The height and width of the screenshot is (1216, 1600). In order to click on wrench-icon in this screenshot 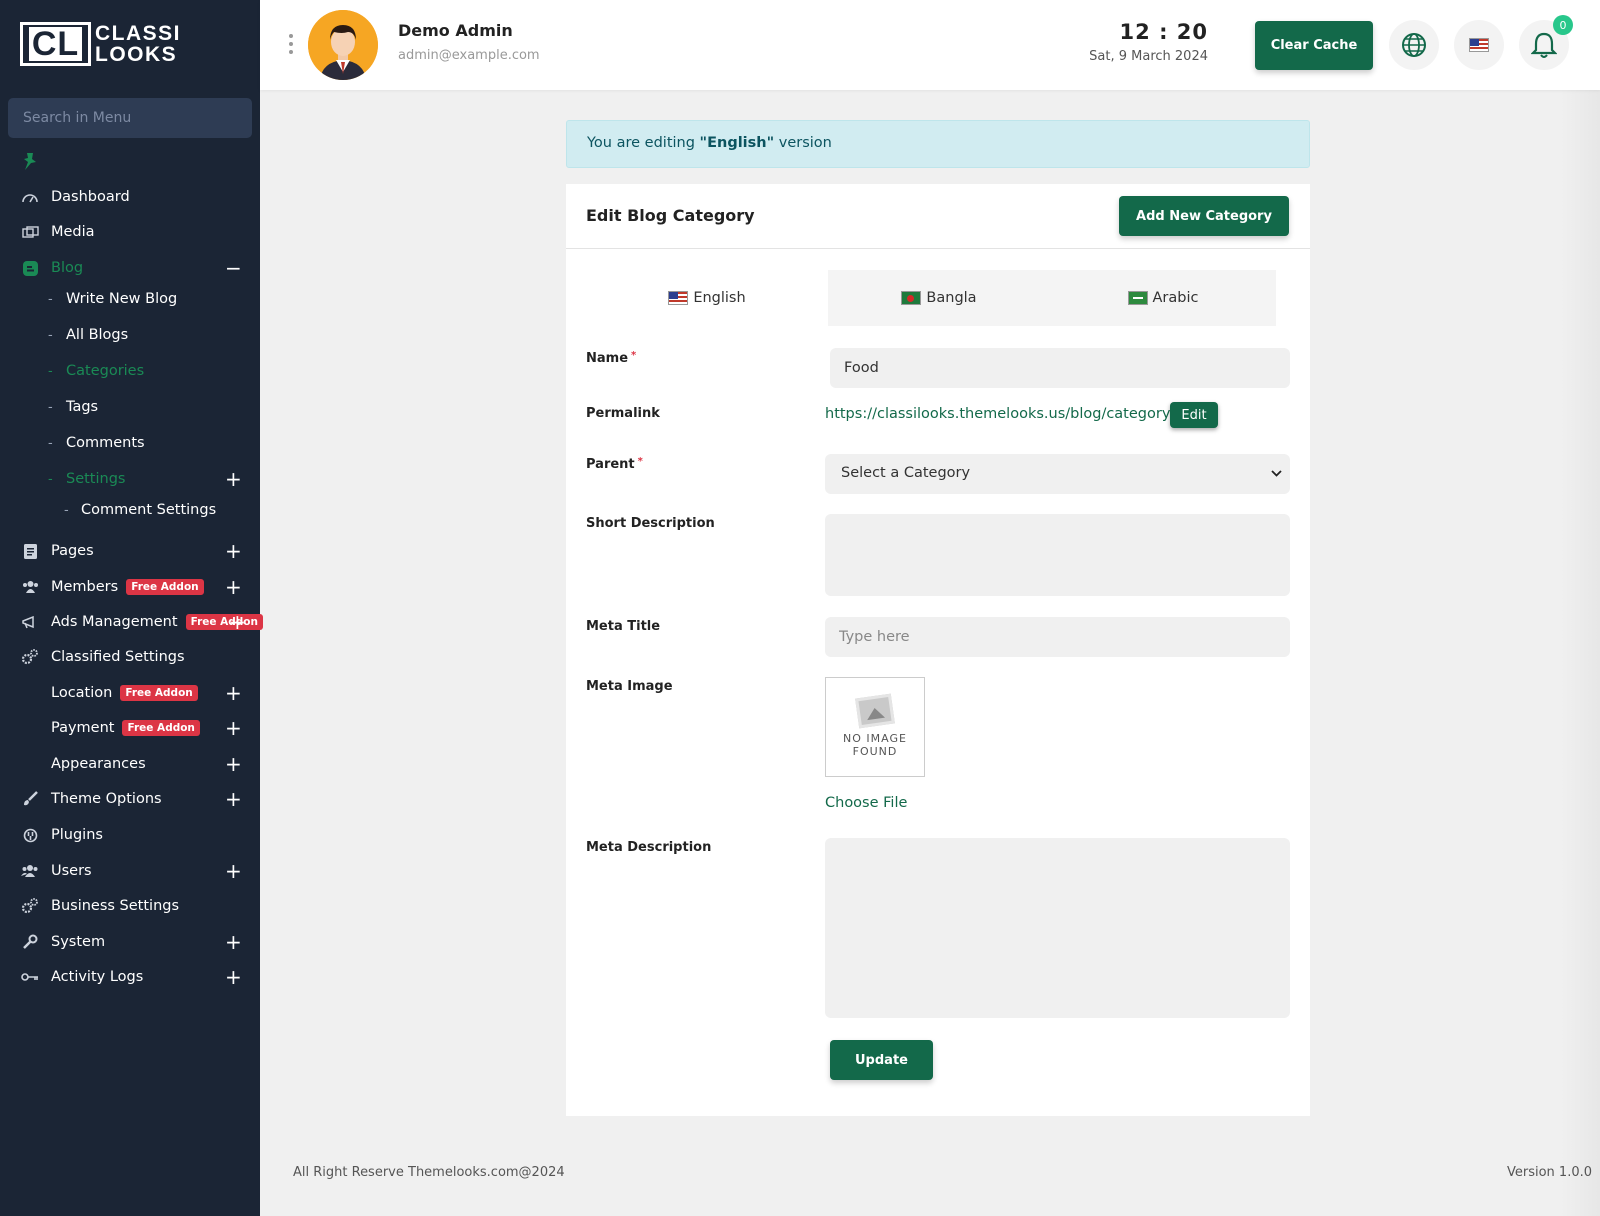, I will do `click(30, 942)`.